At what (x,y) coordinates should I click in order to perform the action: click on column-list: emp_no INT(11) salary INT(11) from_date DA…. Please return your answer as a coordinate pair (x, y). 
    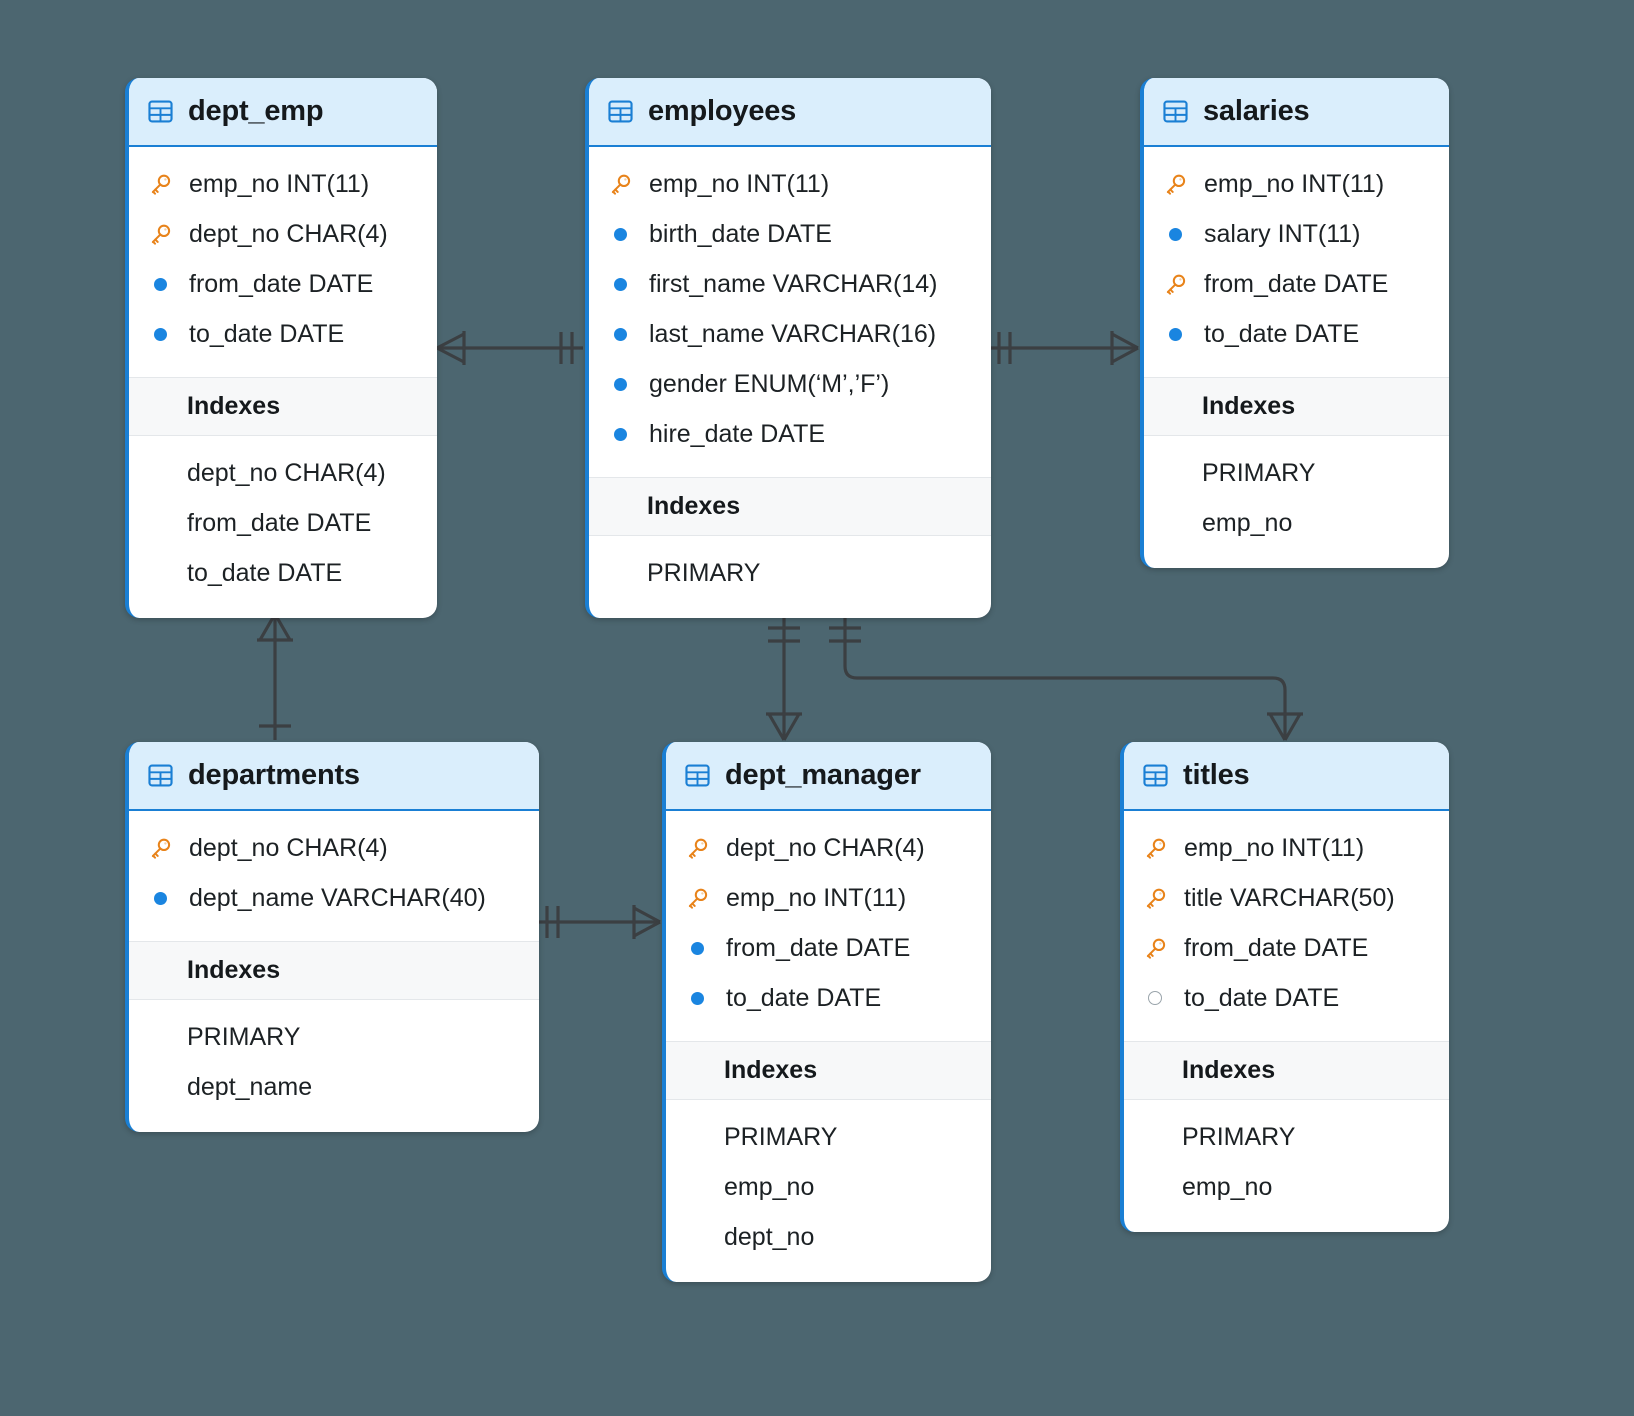
    Looking at the image, I should click on (1296, 262).